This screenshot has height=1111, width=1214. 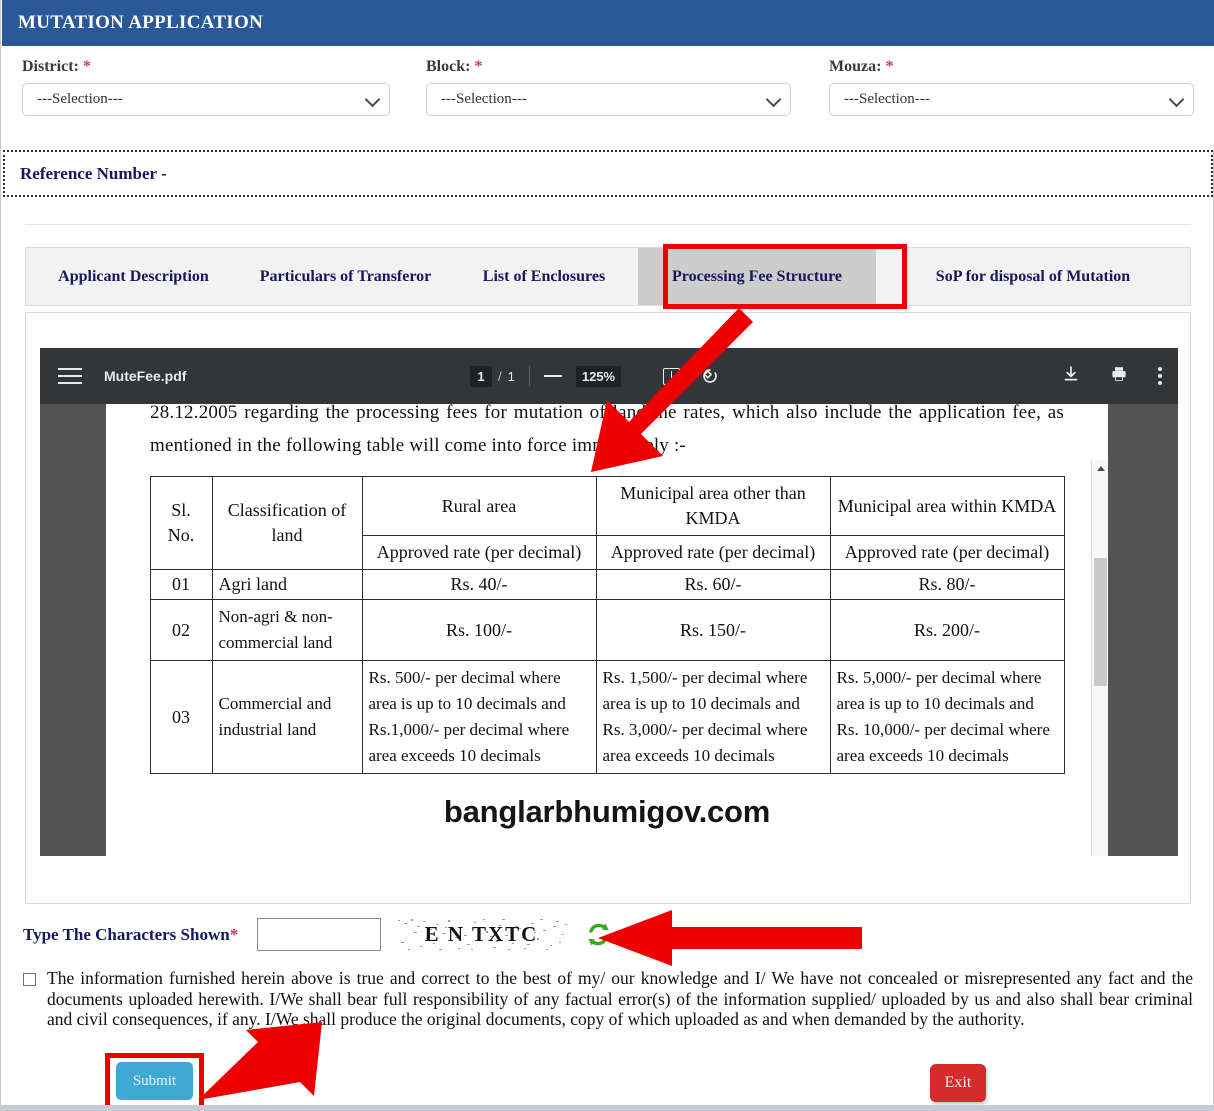 I want to click on cell-classification: Non-agri & non-commercial land, so click(x=287, y=630).